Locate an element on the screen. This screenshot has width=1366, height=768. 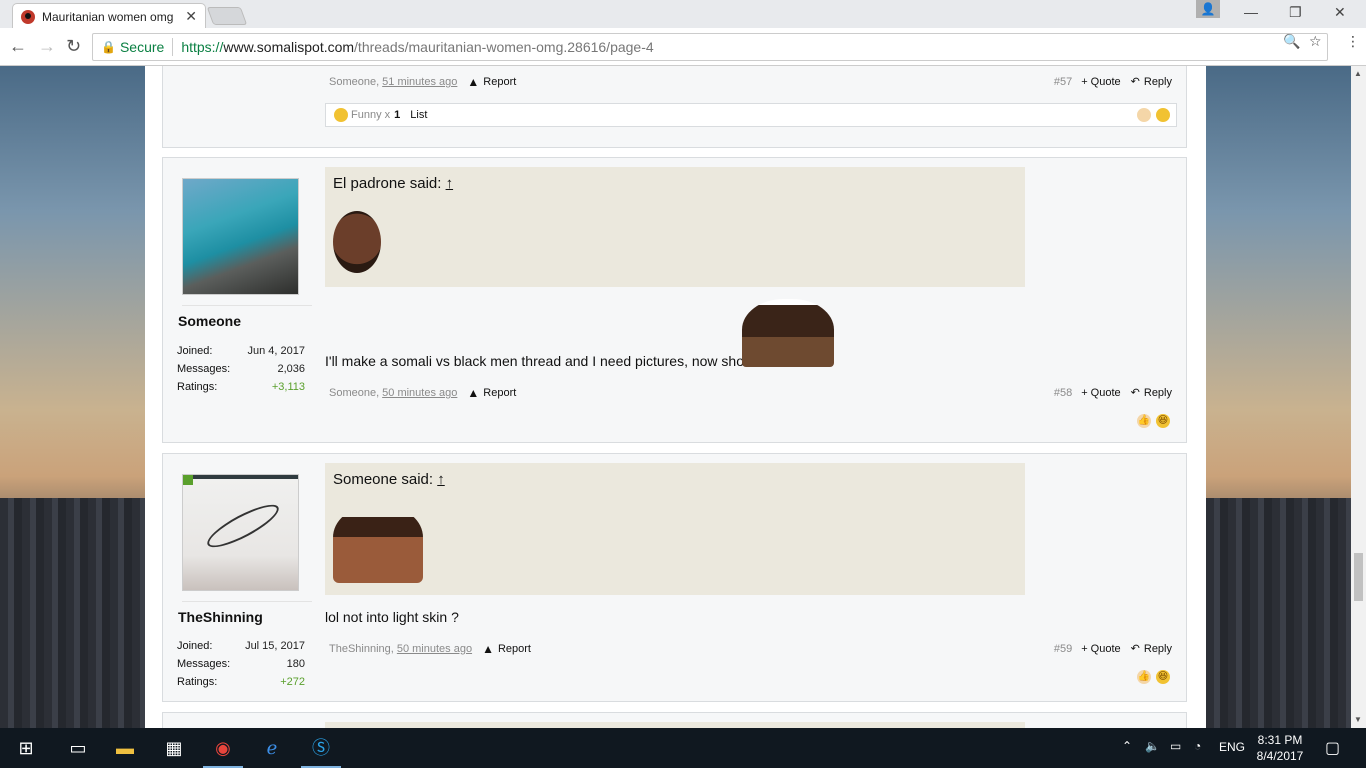
post-actions: #57 + Quote ↶ Reply is located at coordinates (1113, 82).